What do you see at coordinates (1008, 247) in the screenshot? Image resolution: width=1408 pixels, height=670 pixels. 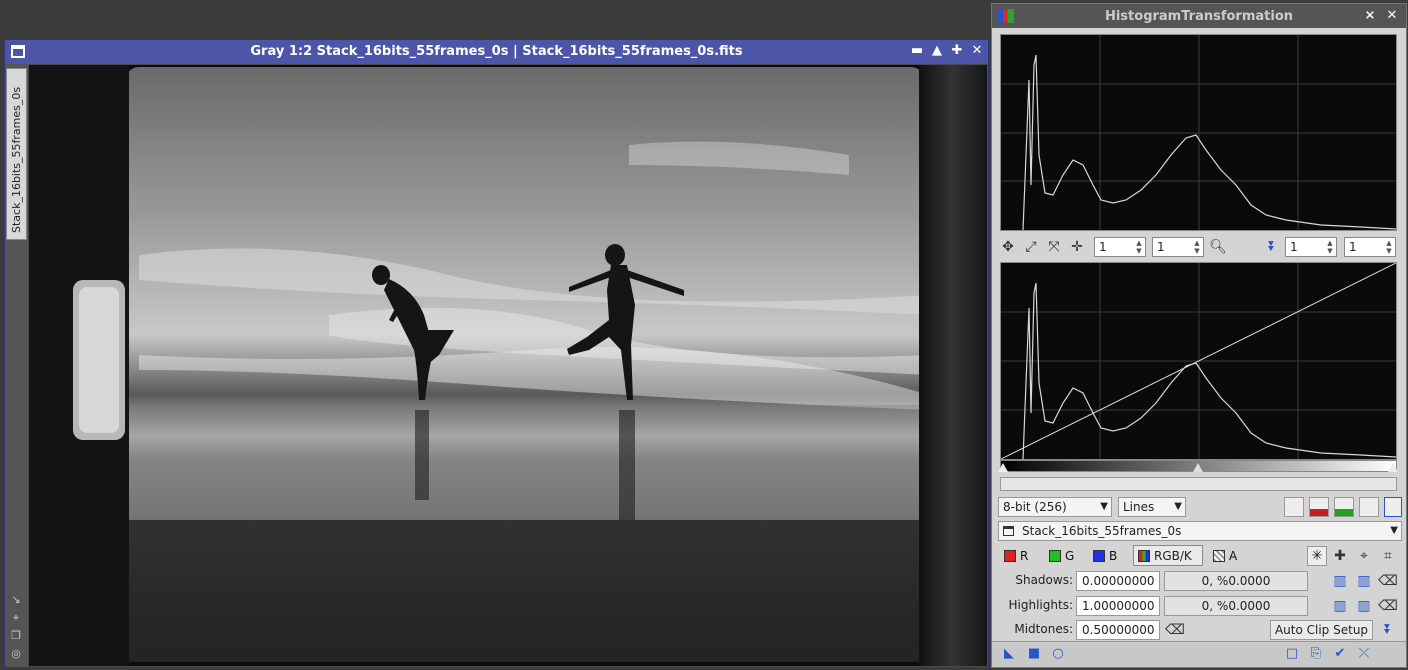 I see `zoom-pan-icon: ✥` at bounding box center [1008, 247].